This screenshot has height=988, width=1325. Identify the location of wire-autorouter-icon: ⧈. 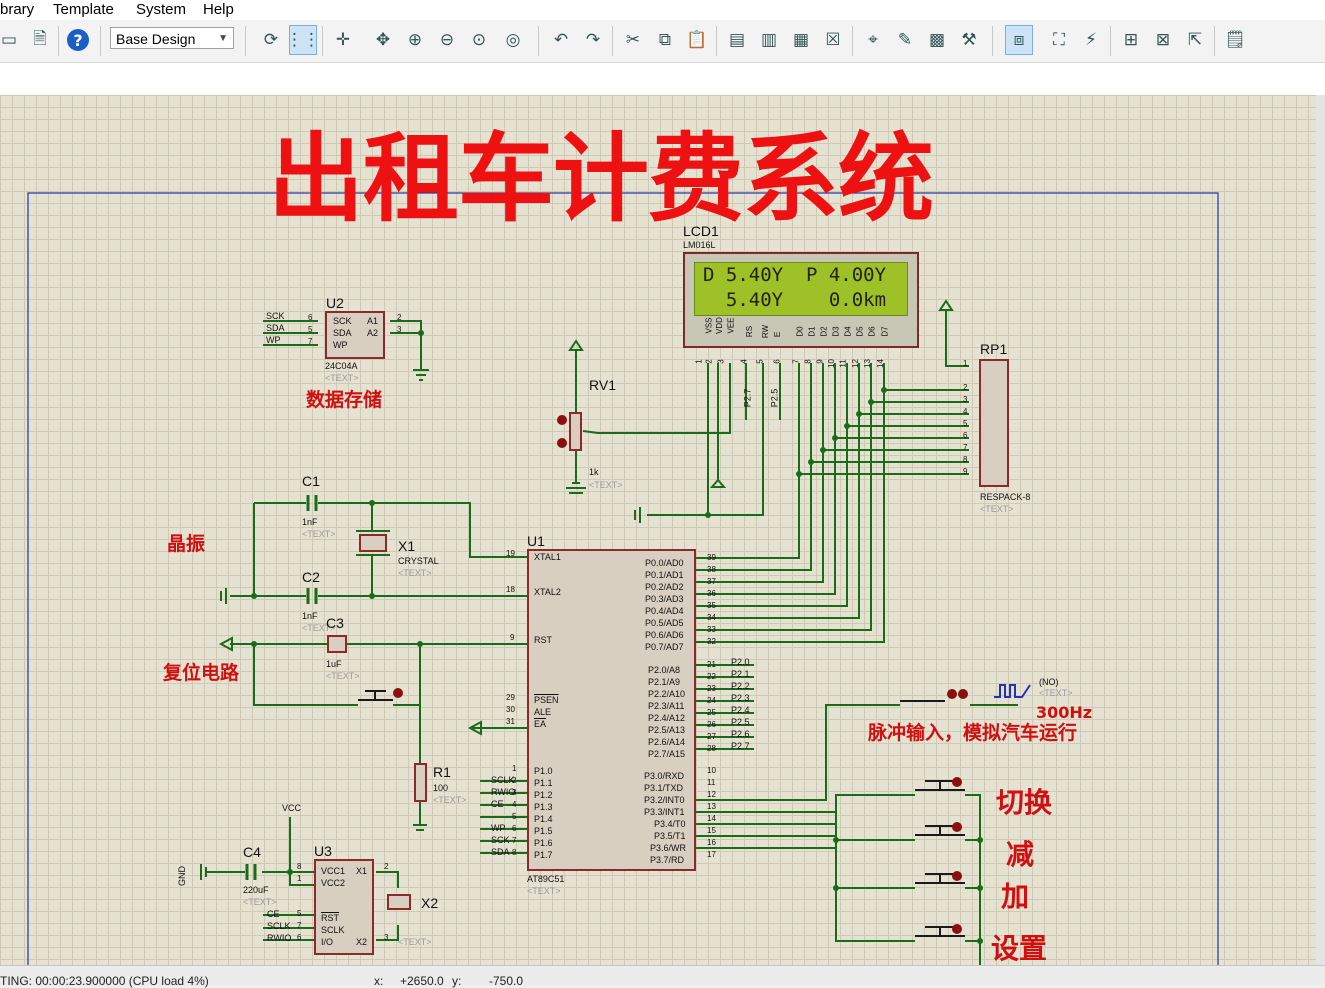
(1019, 40).